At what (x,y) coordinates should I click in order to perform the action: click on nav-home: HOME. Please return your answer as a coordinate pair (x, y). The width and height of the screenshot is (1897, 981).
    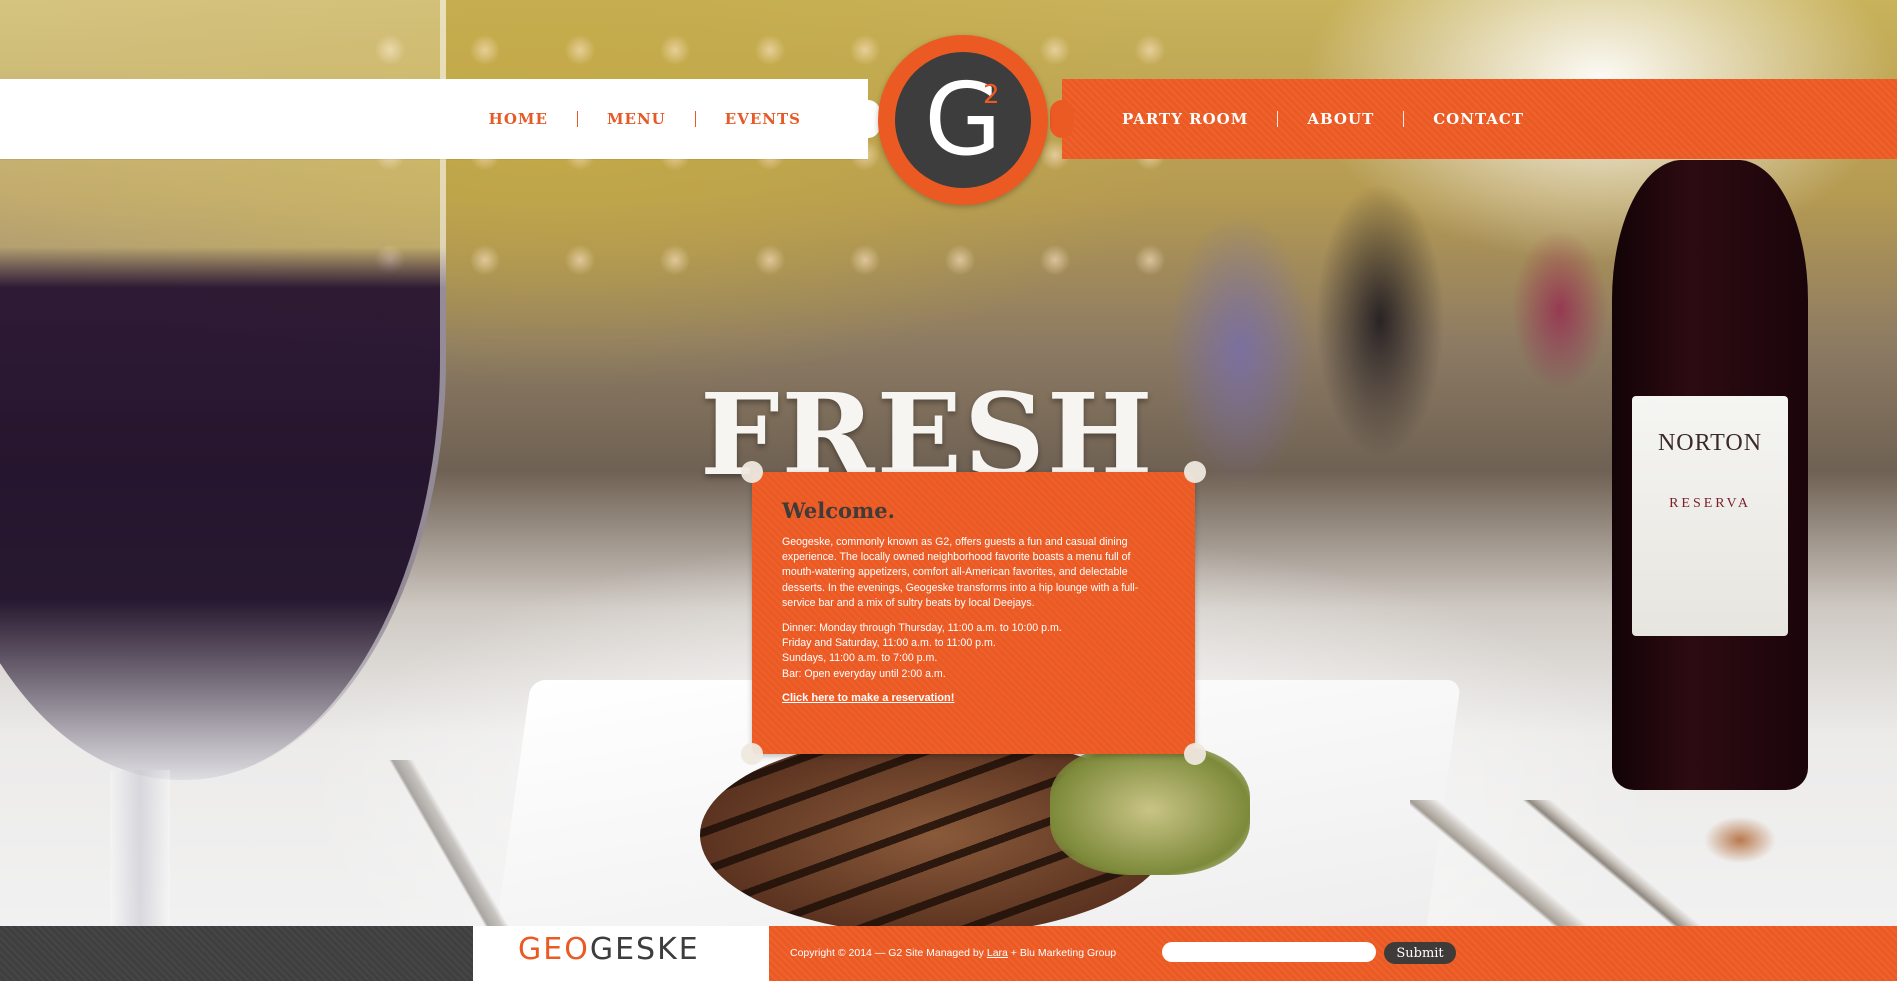
    Looking at the image, I should click on (518, 119).